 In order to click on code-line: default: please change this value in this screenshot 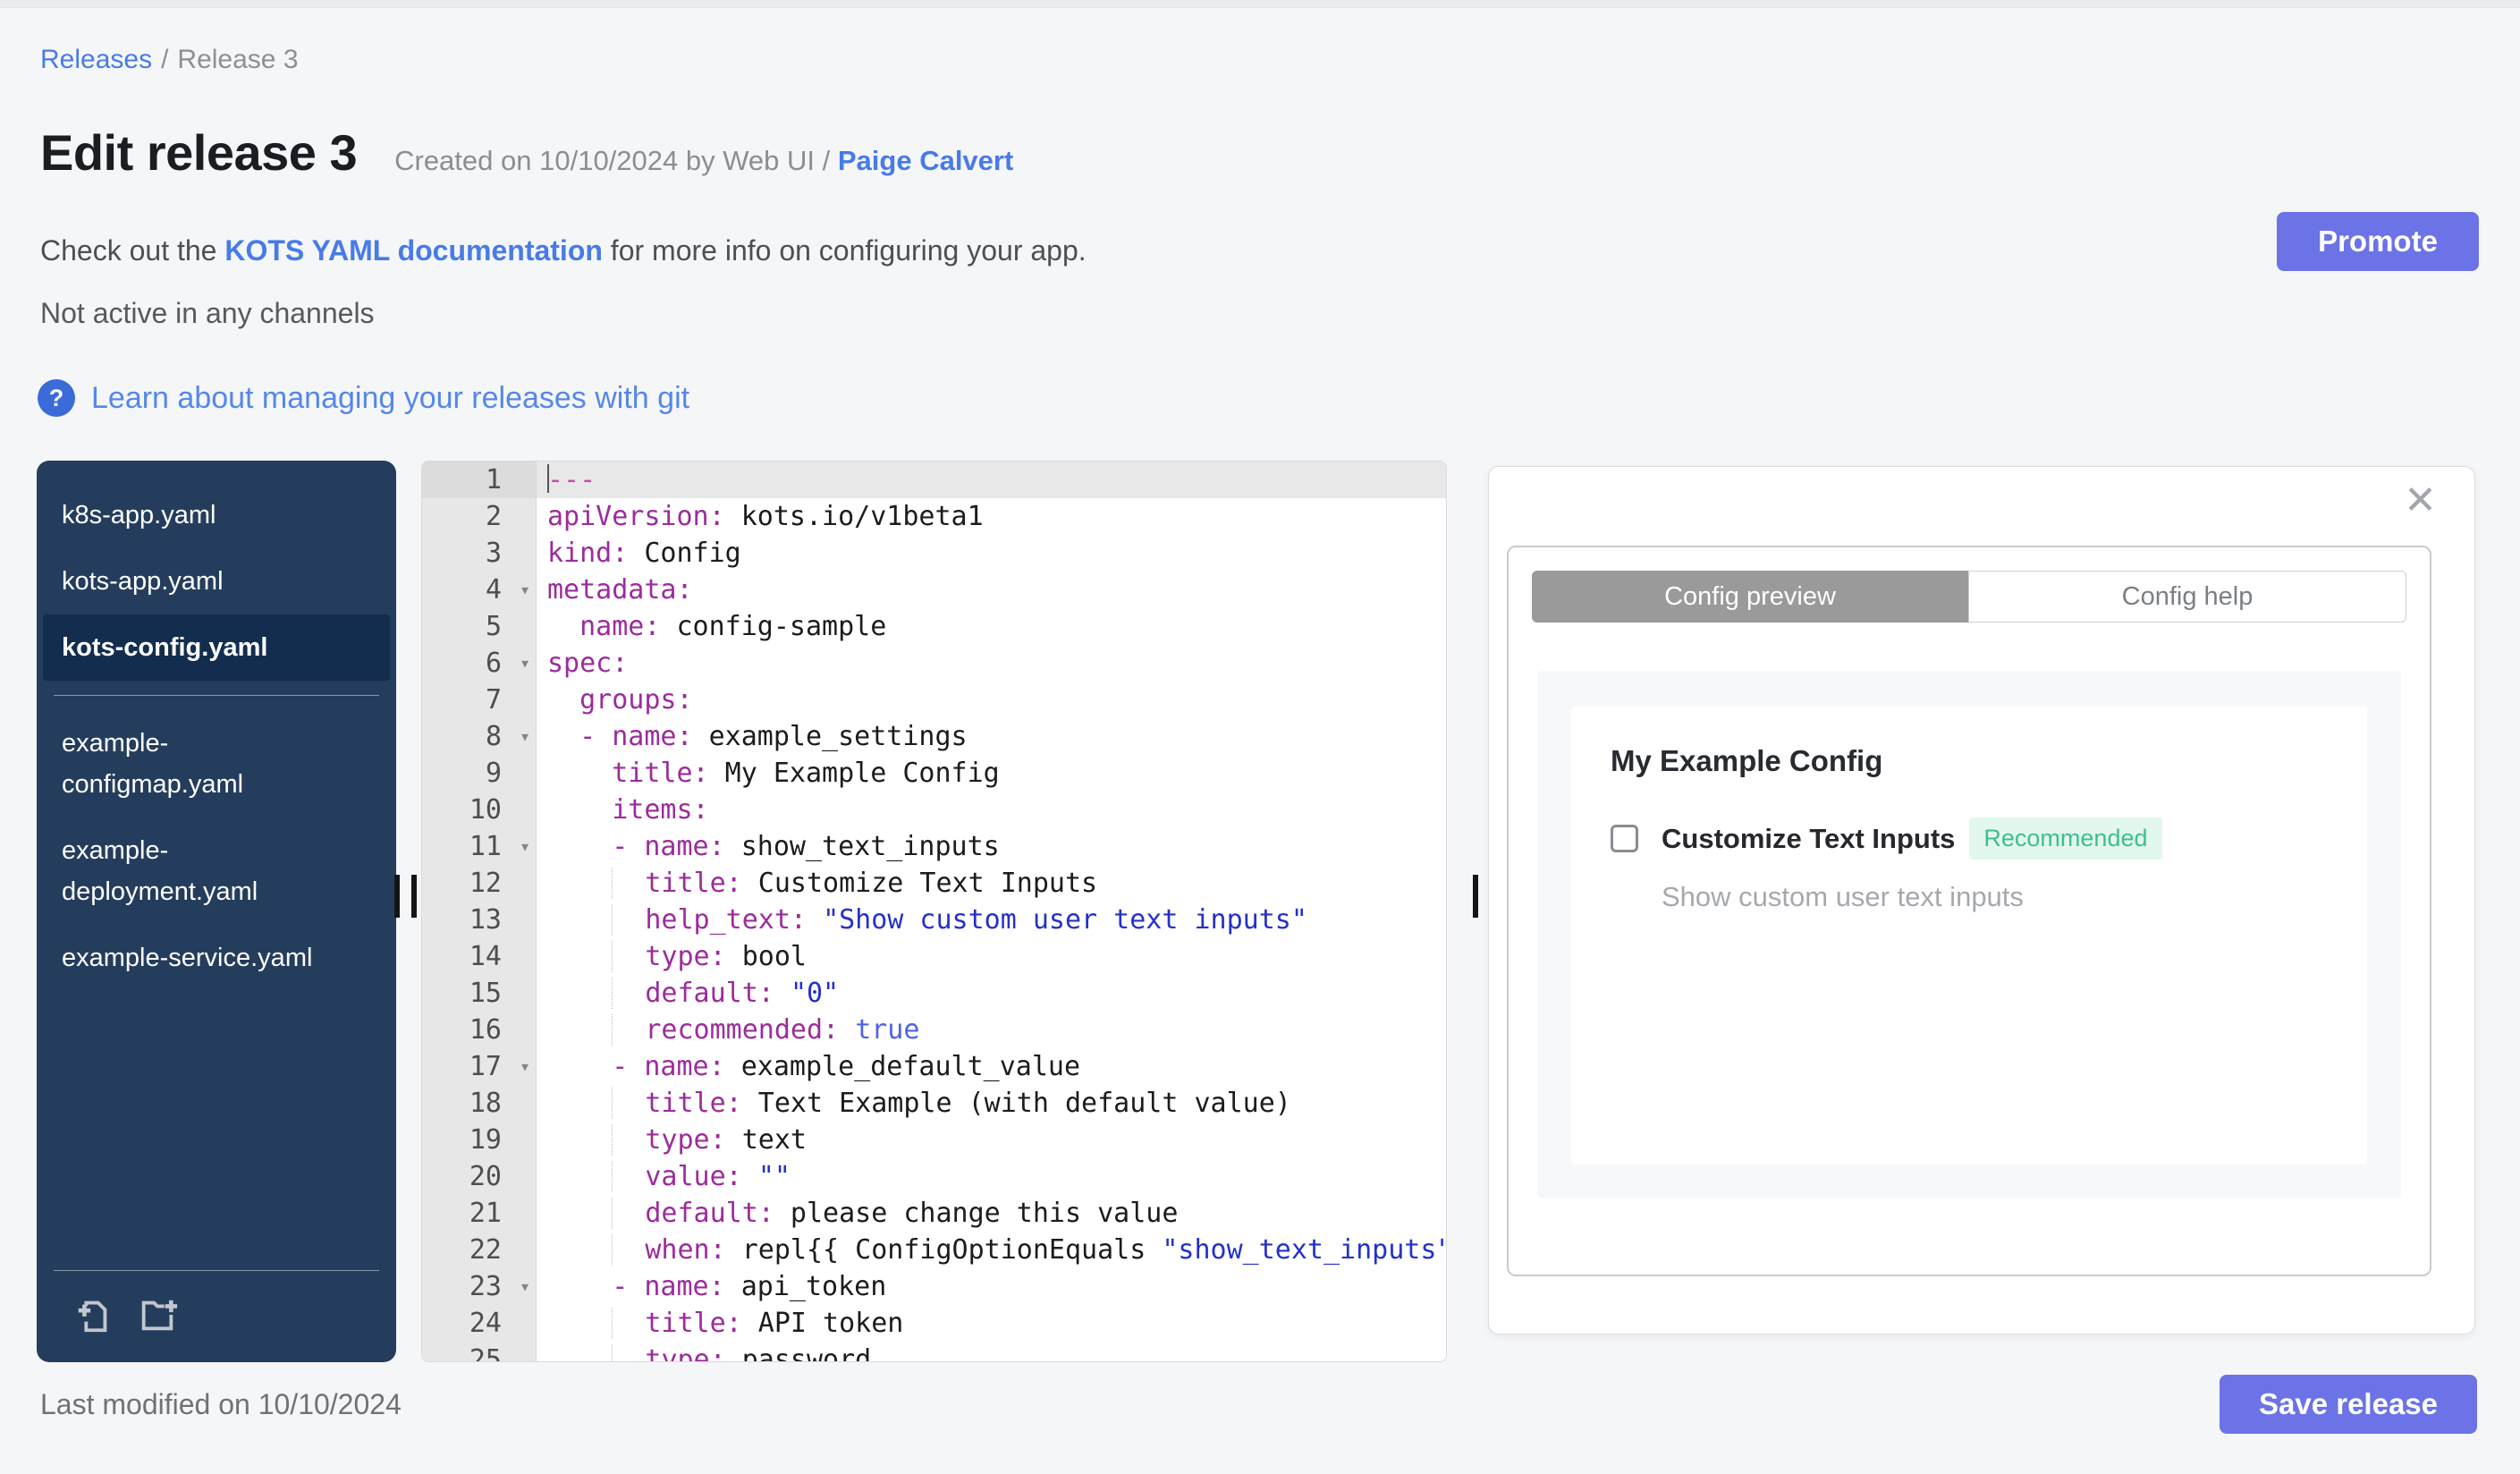, I will do `click(991, 1213)`.